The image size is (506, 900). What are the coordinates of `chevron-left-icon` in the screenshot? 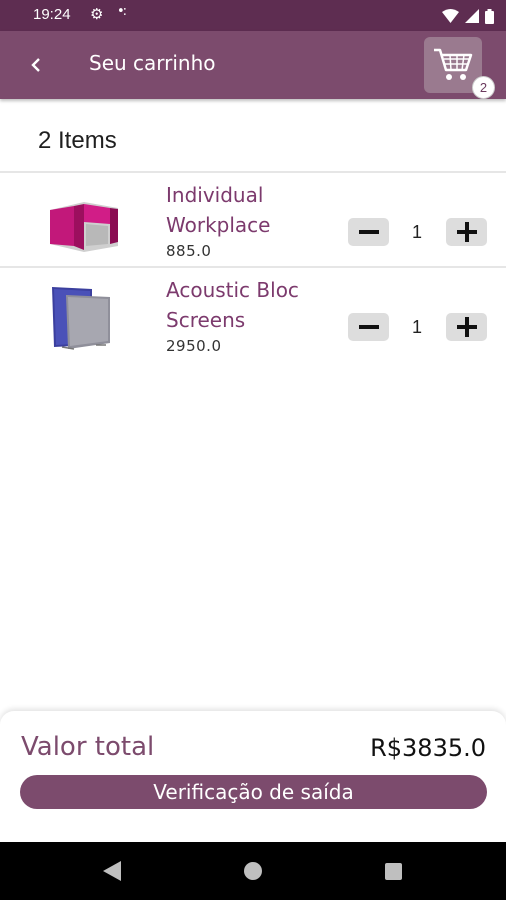 It's located at (35, 65).